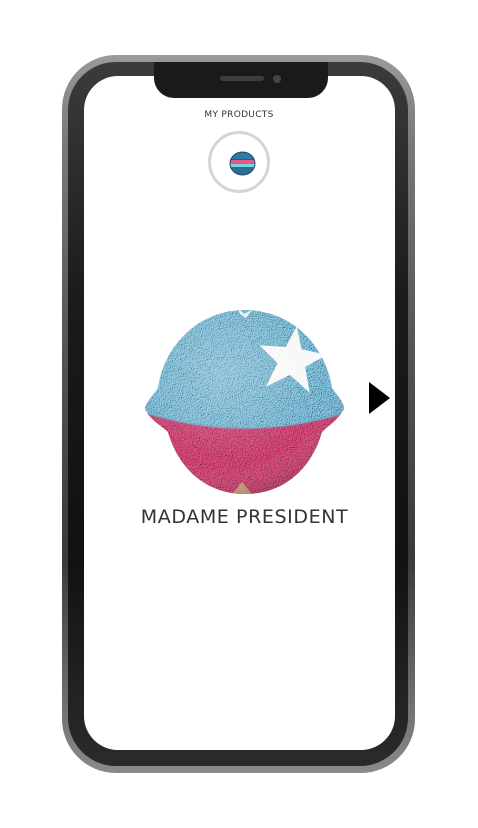 The width and height of the screenshot is (478, 828). I want to click on product-name: MADAME PRESIDENT, so click(244, 517).